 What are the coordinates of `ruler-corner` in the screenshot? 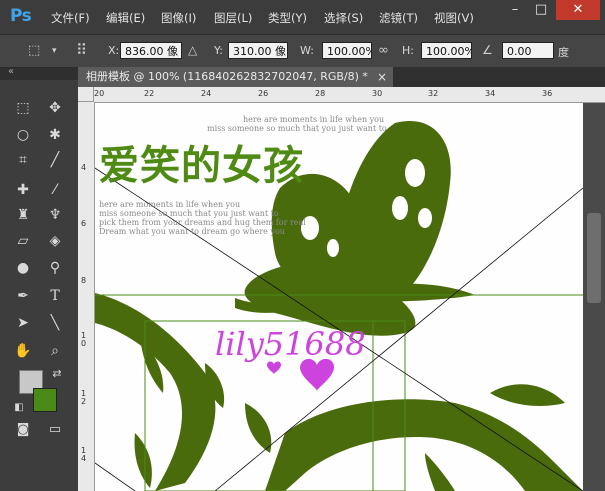 It's located at (86, 94).